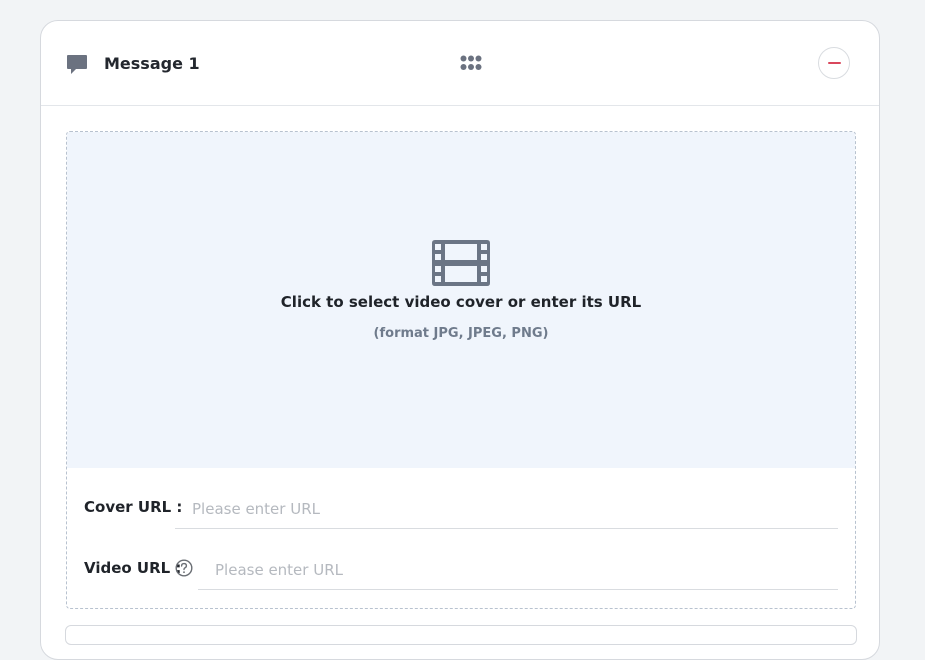 The height and width of the screenshot is (660, 925). I want to click on video-url-input, so click(518, 570).